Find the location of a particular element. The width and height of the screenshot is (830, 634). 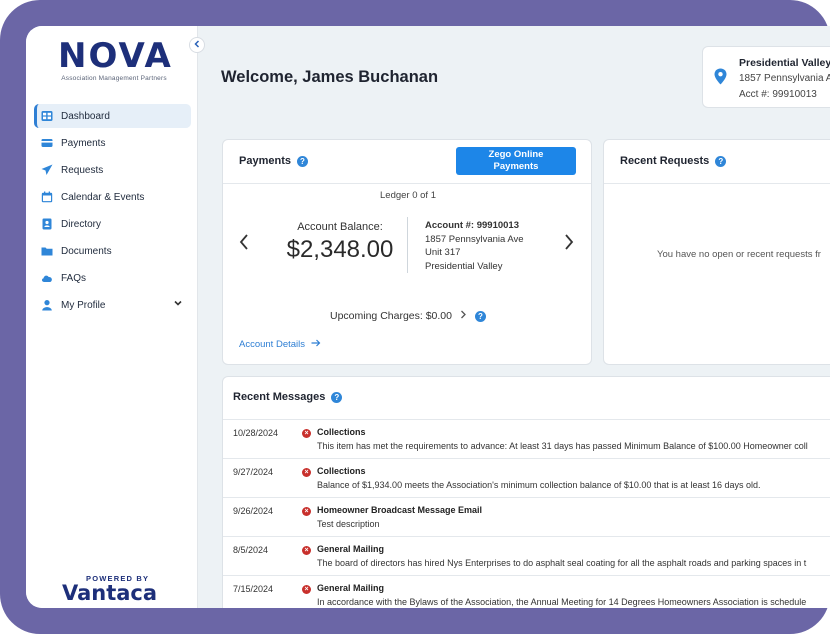

sidebar-item-payments: Payments is located at coordinates (112, 143).